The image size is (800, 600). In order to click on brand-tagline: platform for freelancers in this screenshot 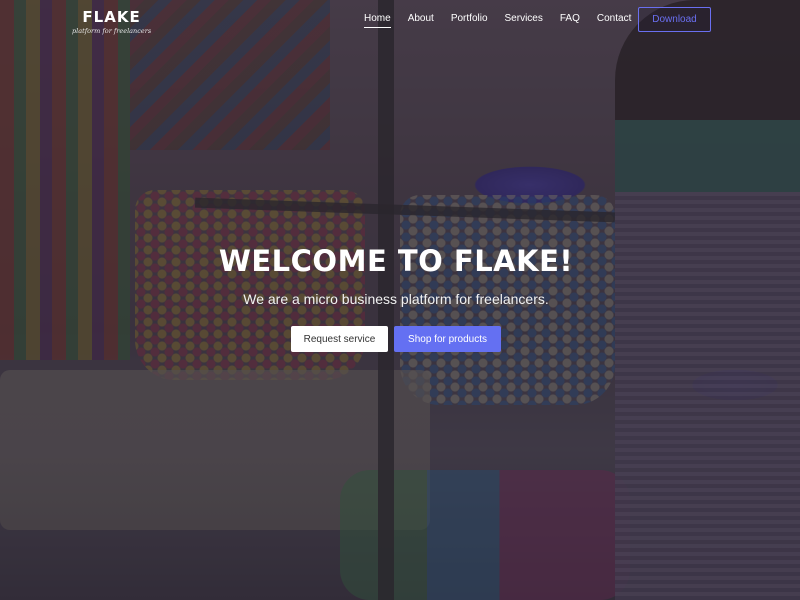, I will do `click(112, 31)`.